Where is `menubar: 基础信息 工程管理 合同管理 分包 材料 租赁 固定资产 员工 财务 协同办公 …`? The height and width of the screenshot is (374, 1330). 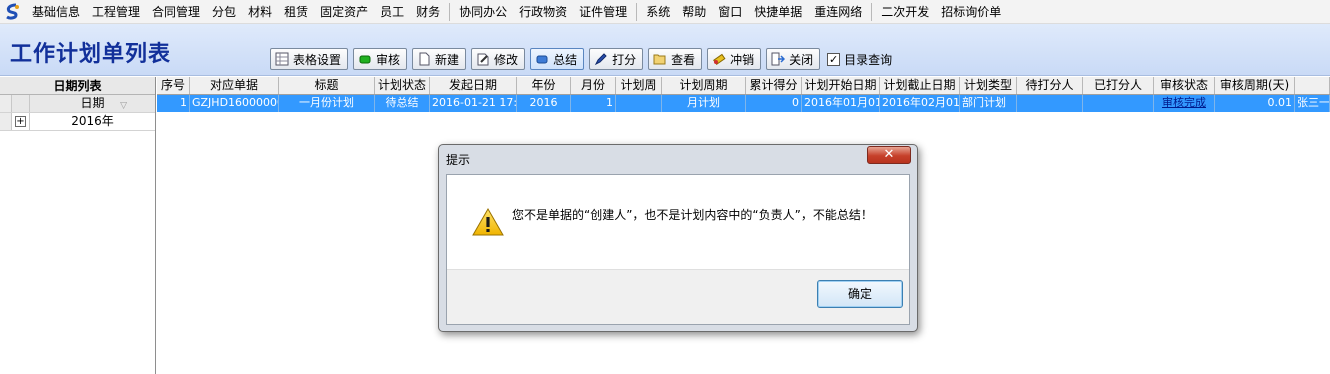
menubar: 基础信息 工程管理 合同管理 分包 材料 租赁 固定资产 员工 财务 协同办公 … is located at coordinates (665, 12).